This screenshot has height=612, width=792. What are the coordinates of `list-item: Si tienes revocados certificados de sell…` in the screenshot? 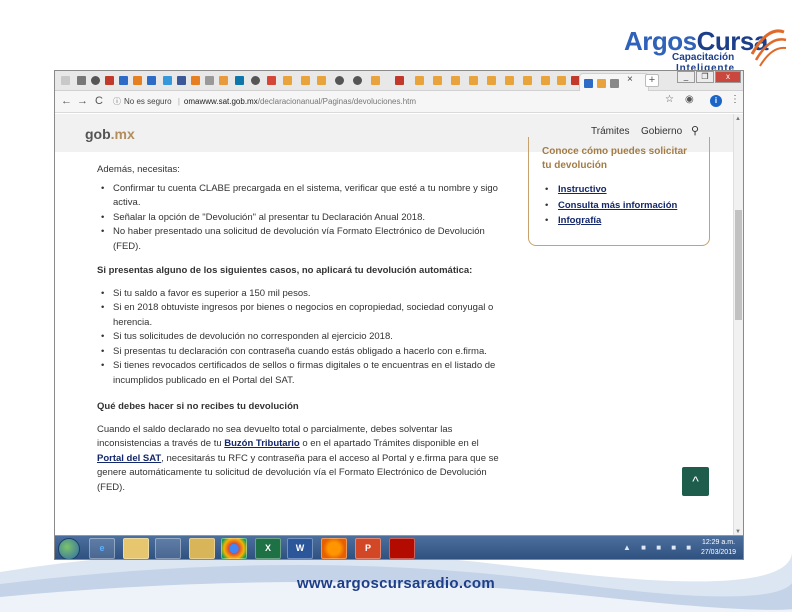 It's located at (302, 373).